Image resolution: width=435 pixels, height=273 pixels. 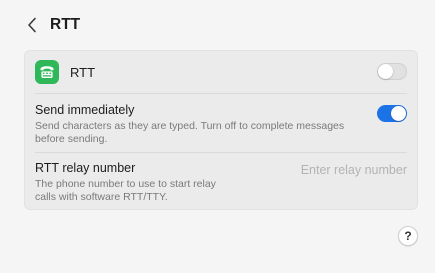 I want to click on rtt-label: RTT, so click(x=83, y=72).